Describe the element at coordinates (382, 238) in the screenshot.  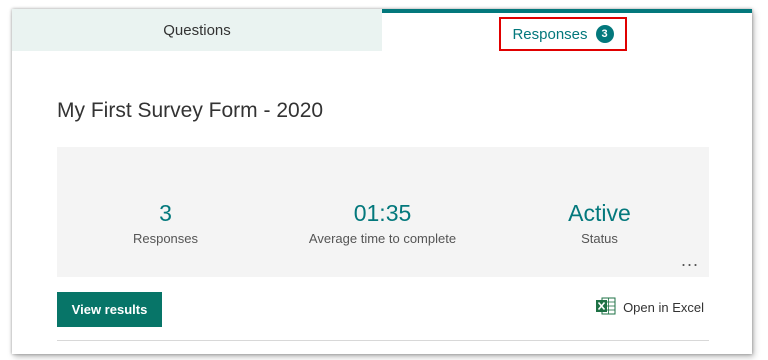
I see `stat-average-time-label: Average time to complete` at that location.